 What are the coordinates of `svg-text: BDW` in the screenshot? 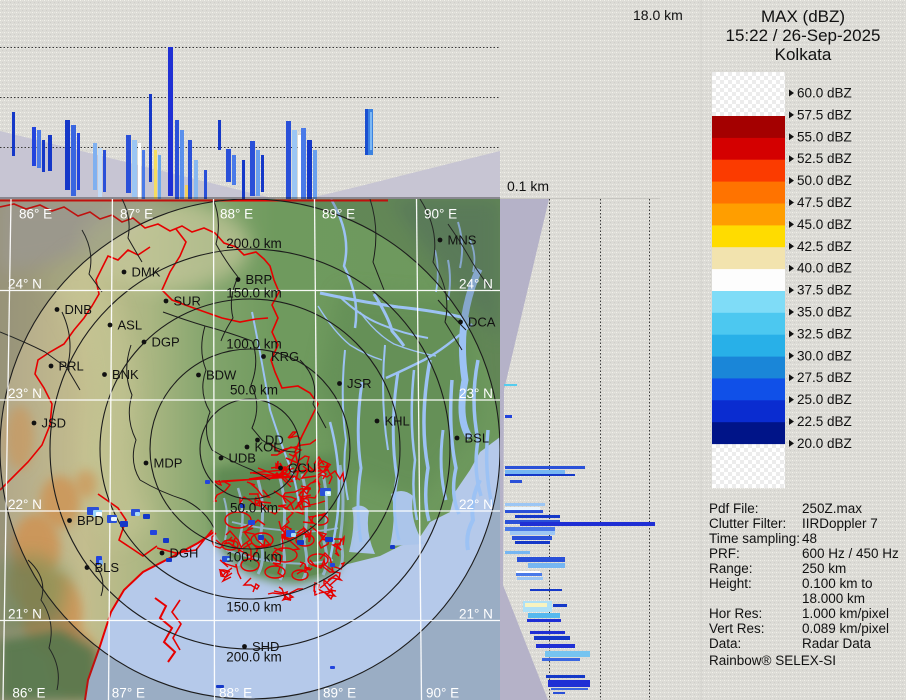 It's located at (221, 375).